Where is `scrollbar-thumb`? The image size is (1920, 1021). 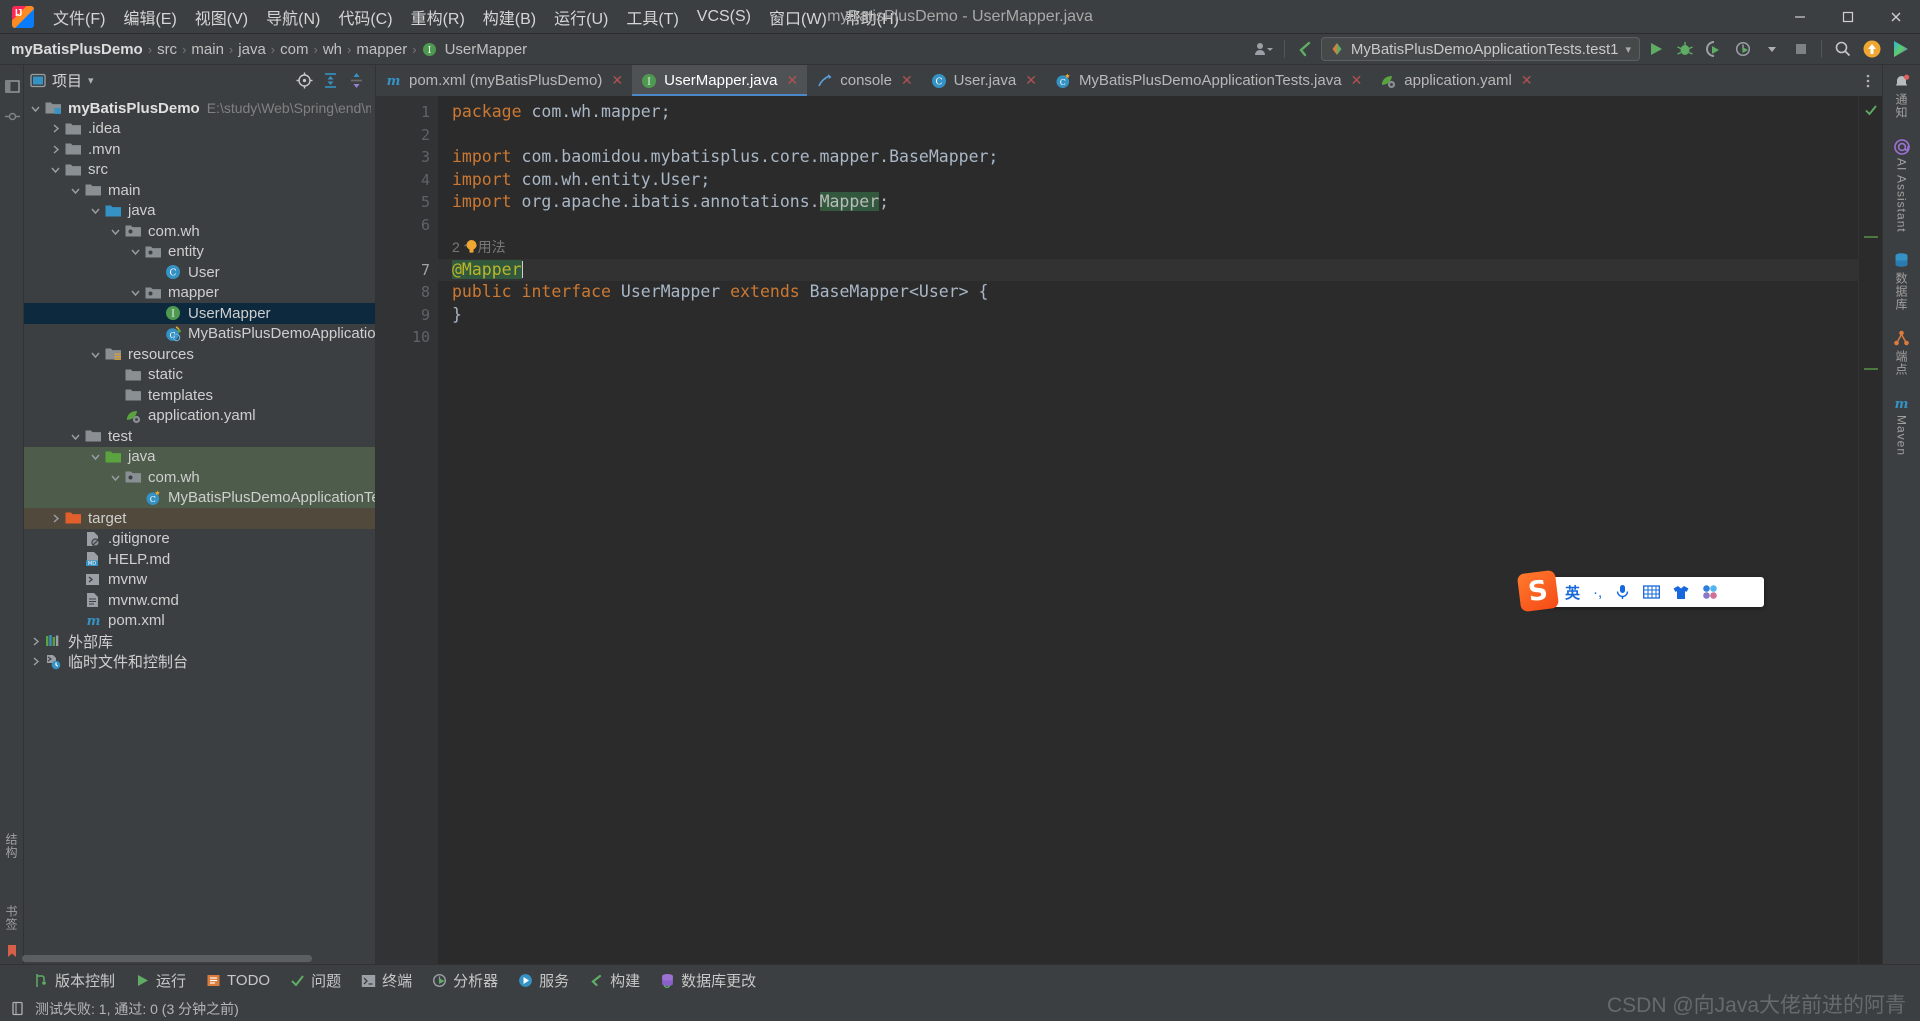 scrollbar-thumb is located at coordinates (167, 958).